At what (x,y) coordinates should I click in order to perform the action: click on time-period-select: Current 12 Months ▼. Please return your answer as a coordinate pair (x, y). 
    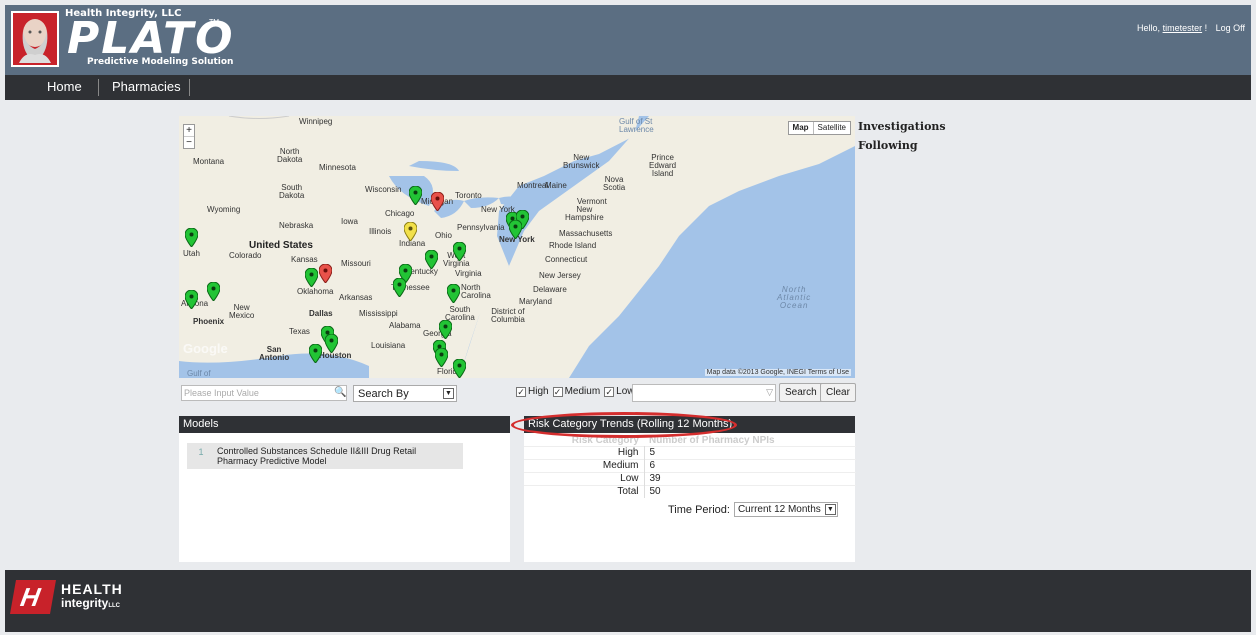
    Looking at the image, I should click on (785, 509).